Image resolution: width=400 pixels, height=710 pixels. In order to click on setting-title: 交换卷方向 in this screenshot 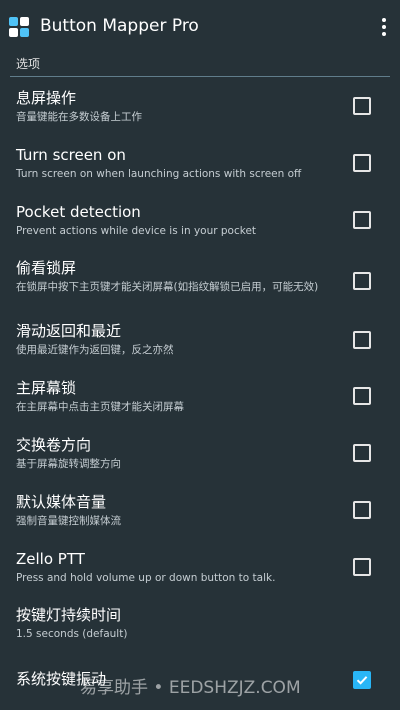, I will do `click(54, 445)`.